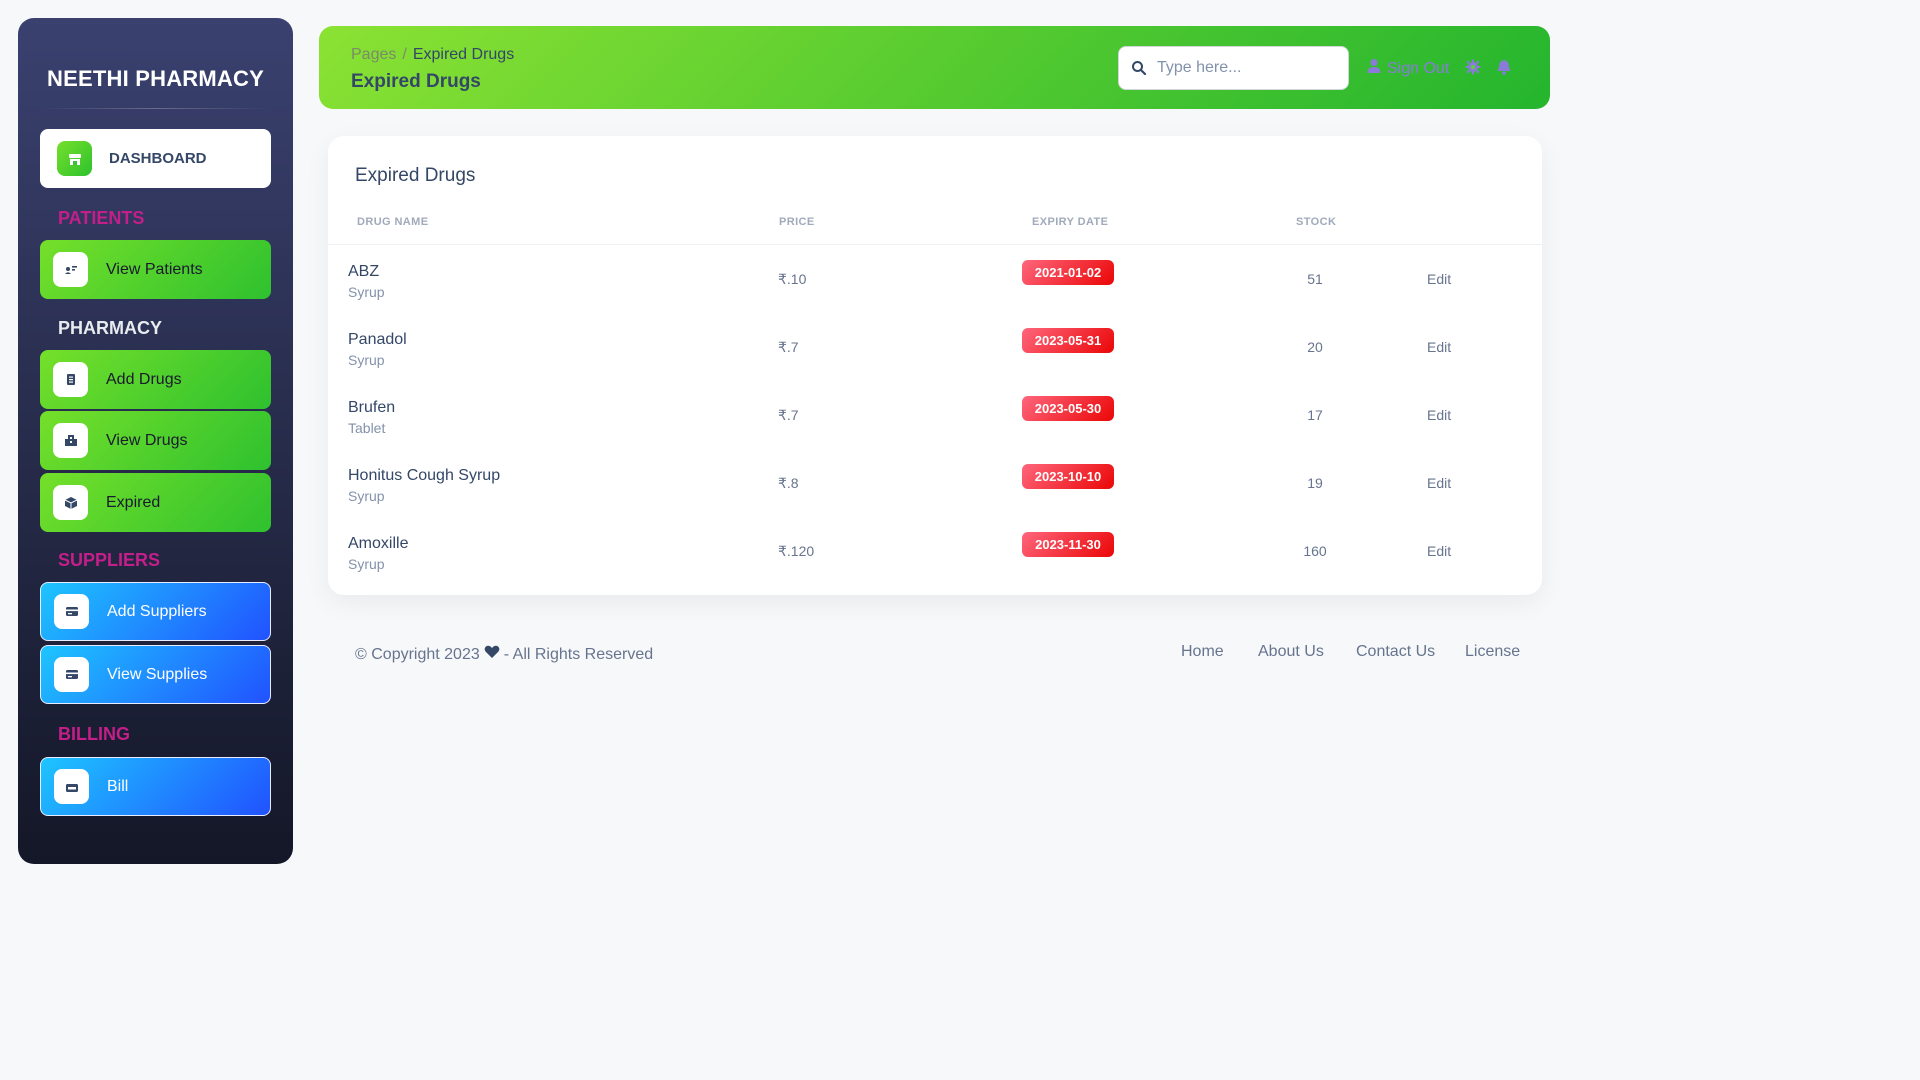 Image resolution: width=1920 pixels, height=1080 pixels. I want to click on sidebar-item-view-drugs: View Drugs, so click(155, 440).